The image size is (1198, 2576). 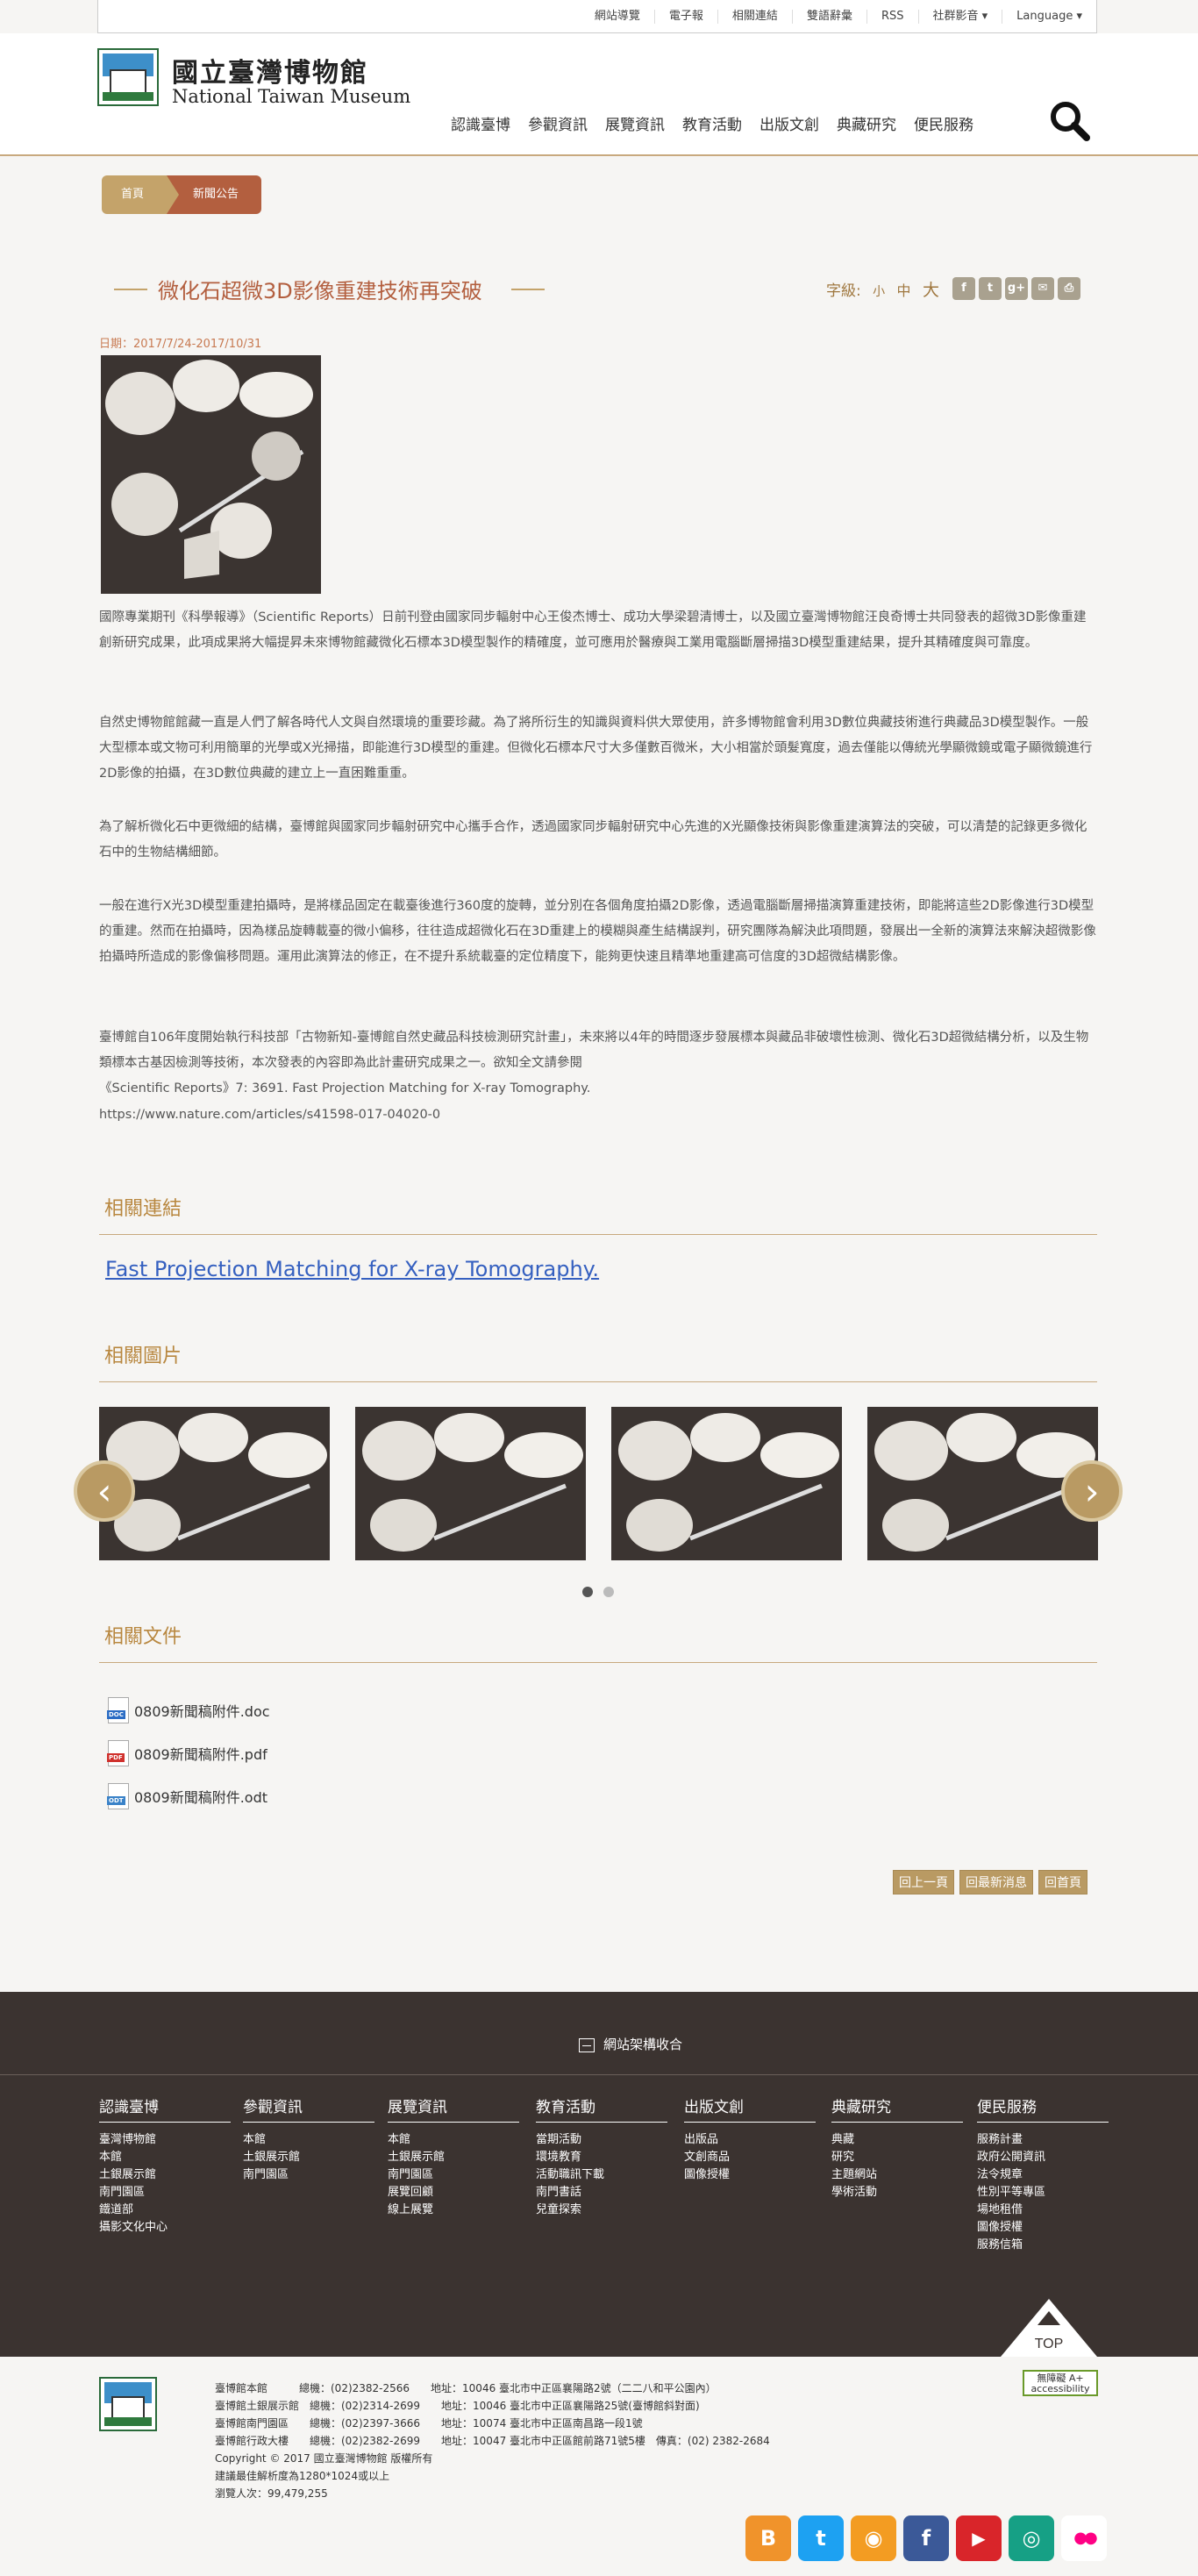 What do you see at coordinates (897, 2193) in the screenshot?
I see `footer-link: 學術活動` at bounding box center [897, 2193].